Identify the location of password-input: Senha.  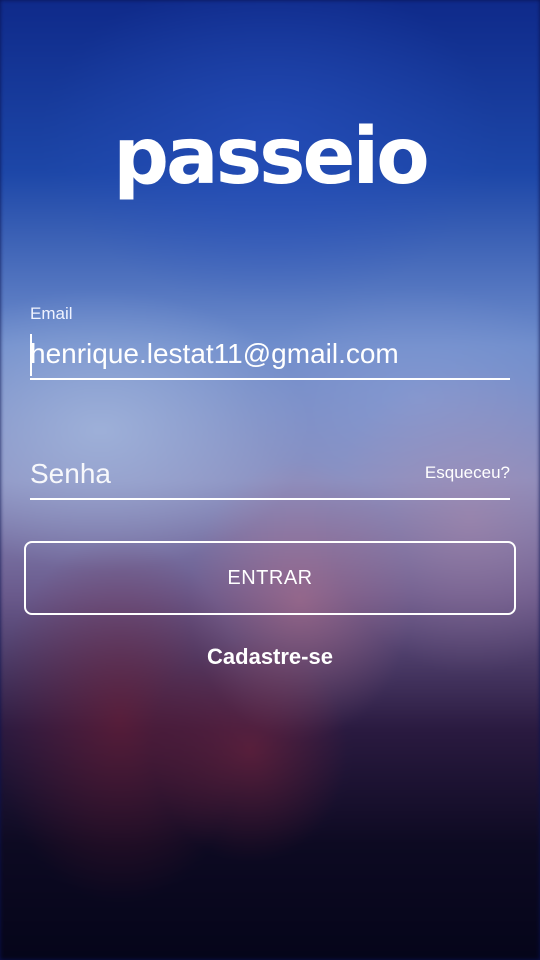
(70, 474).